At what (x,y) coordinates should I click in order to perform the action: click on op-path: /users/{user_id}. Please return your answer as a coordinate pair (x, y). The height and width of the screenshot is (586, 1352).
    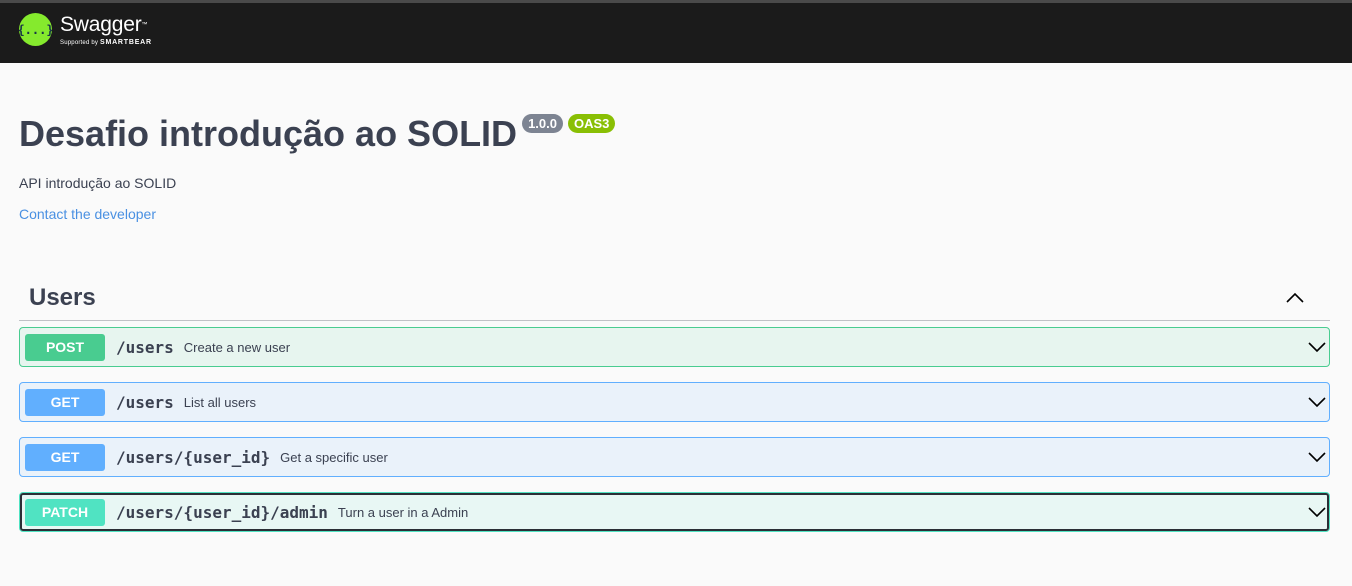
    Looking at the image, I should click on (193, 457).